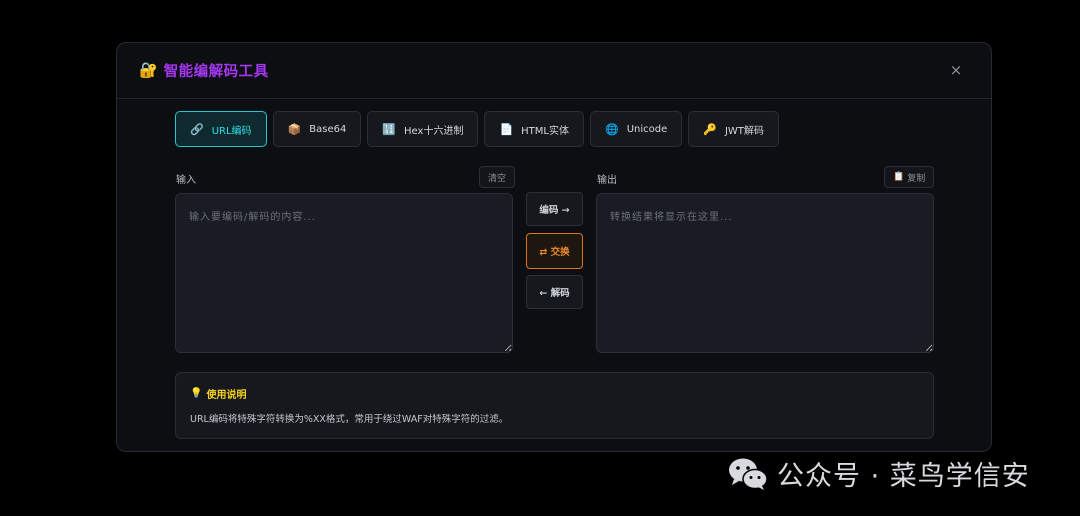 The height and width of the screenshot is (516, 1080). I want to click on link-icon: 🔗, so click(197, 129).